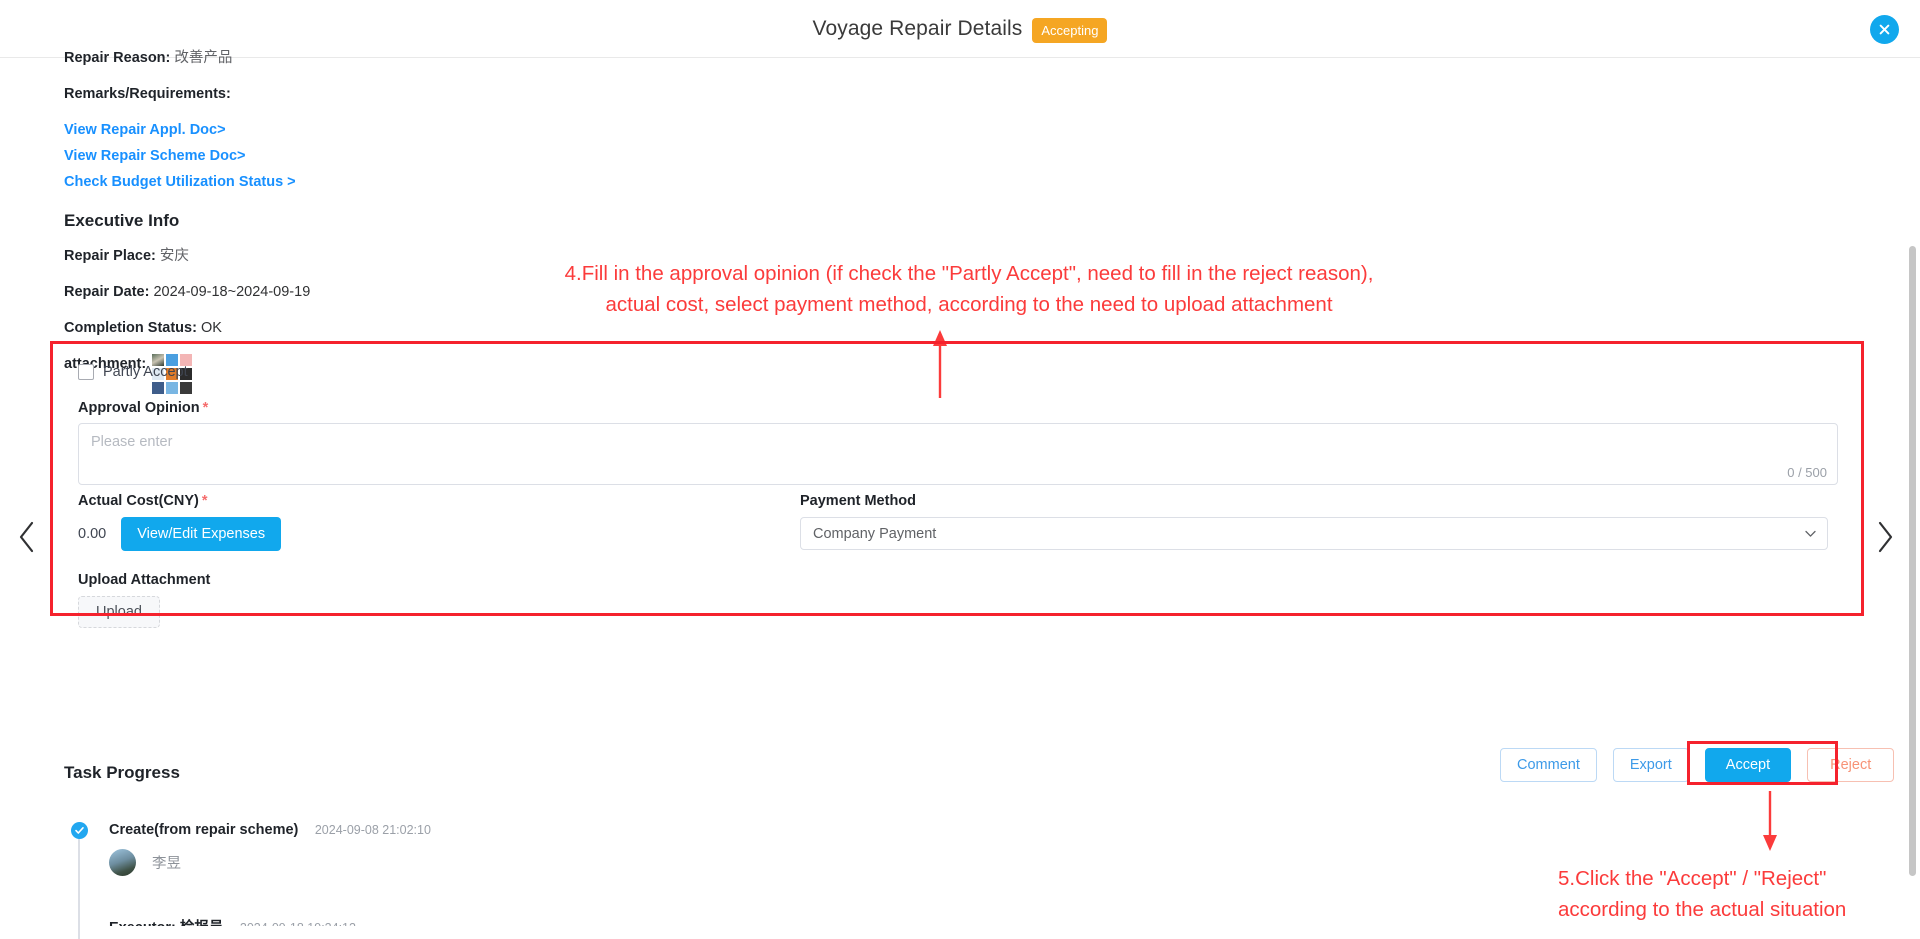 The image size is (1920, 939). What do you see at coordinates (372, 830) in the screenshot?
I see `timeline-item-time: 2024-09-08 21:02:10` at bounding box center [372, 830].